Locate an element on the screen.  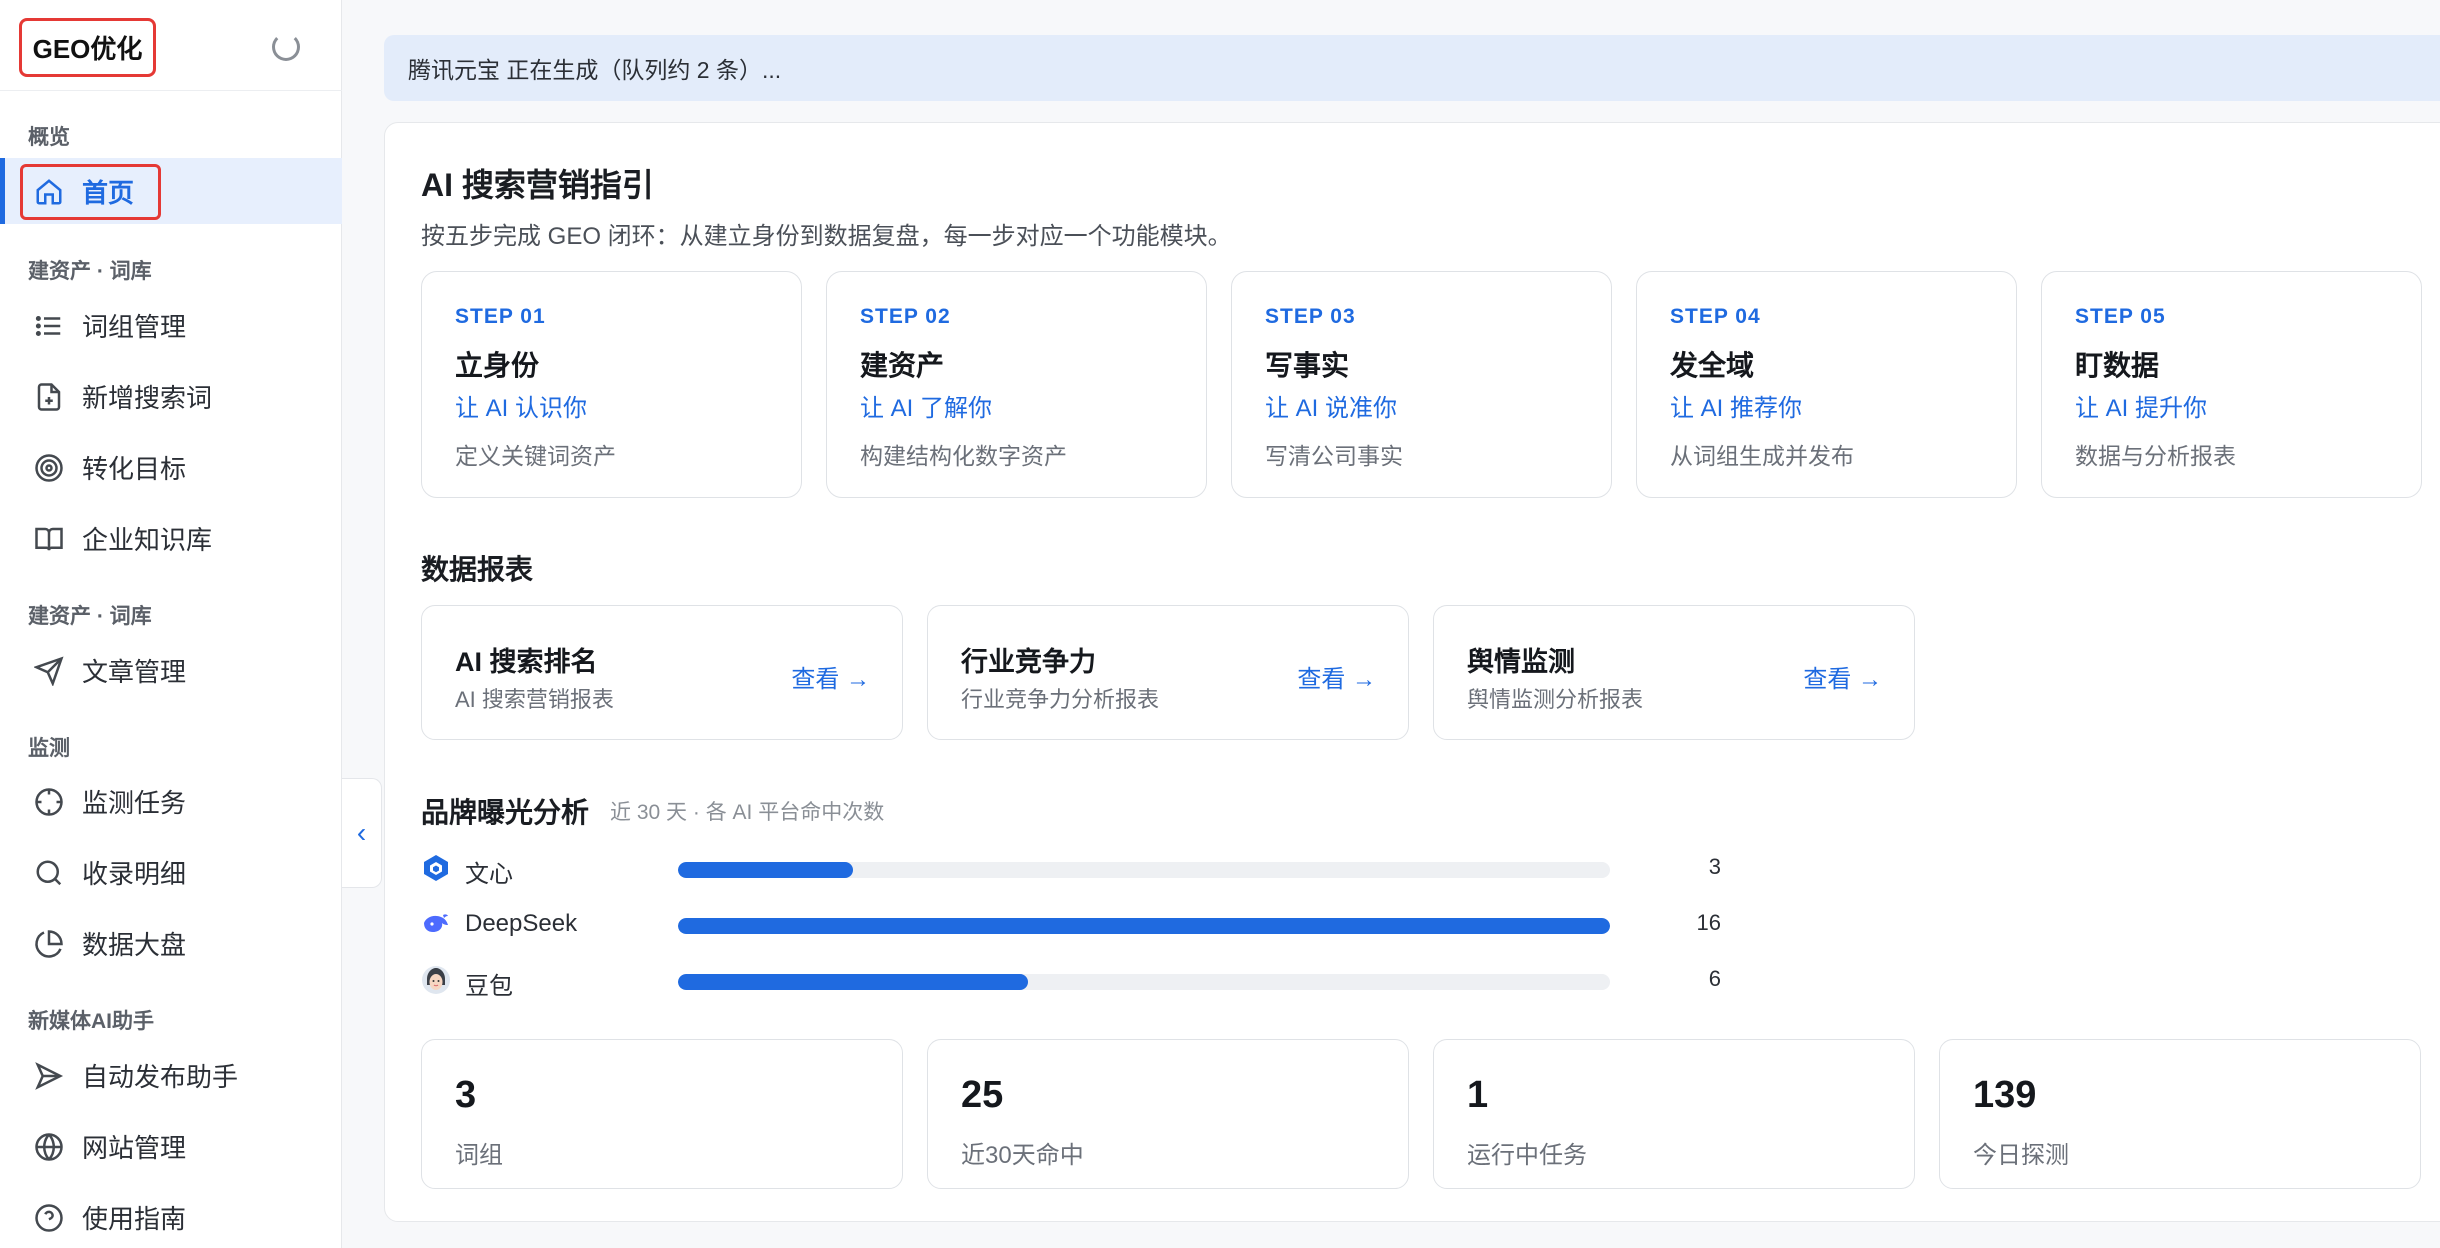
chevron-left-icon: ‹ is located at coordinates (361, 832).